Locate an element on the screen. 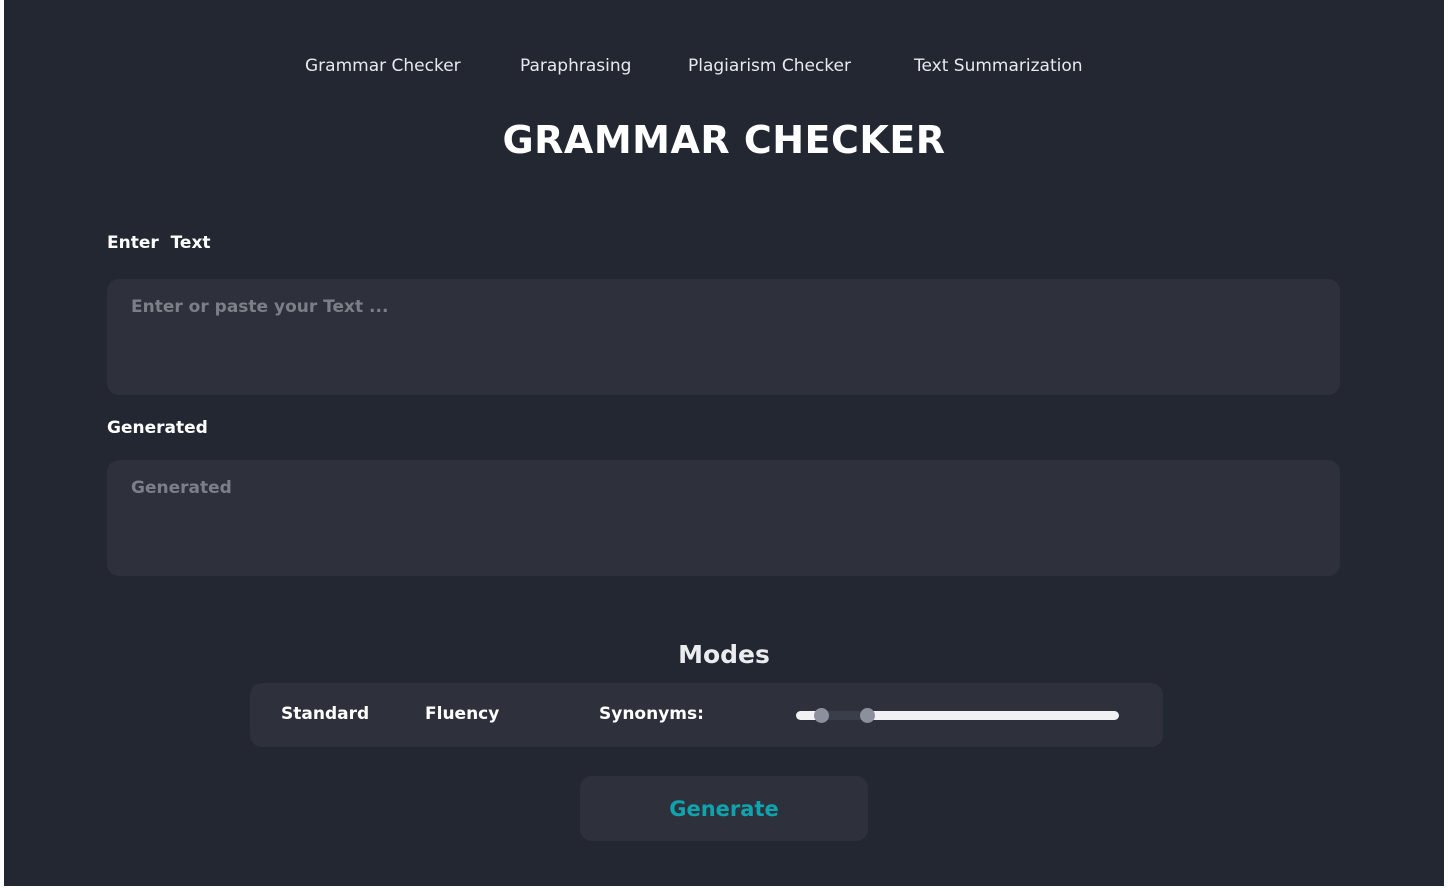 Image resolution: width=1448 pixels, height=891 pixels. output-label: Generated is located at coordinates (157, 428).